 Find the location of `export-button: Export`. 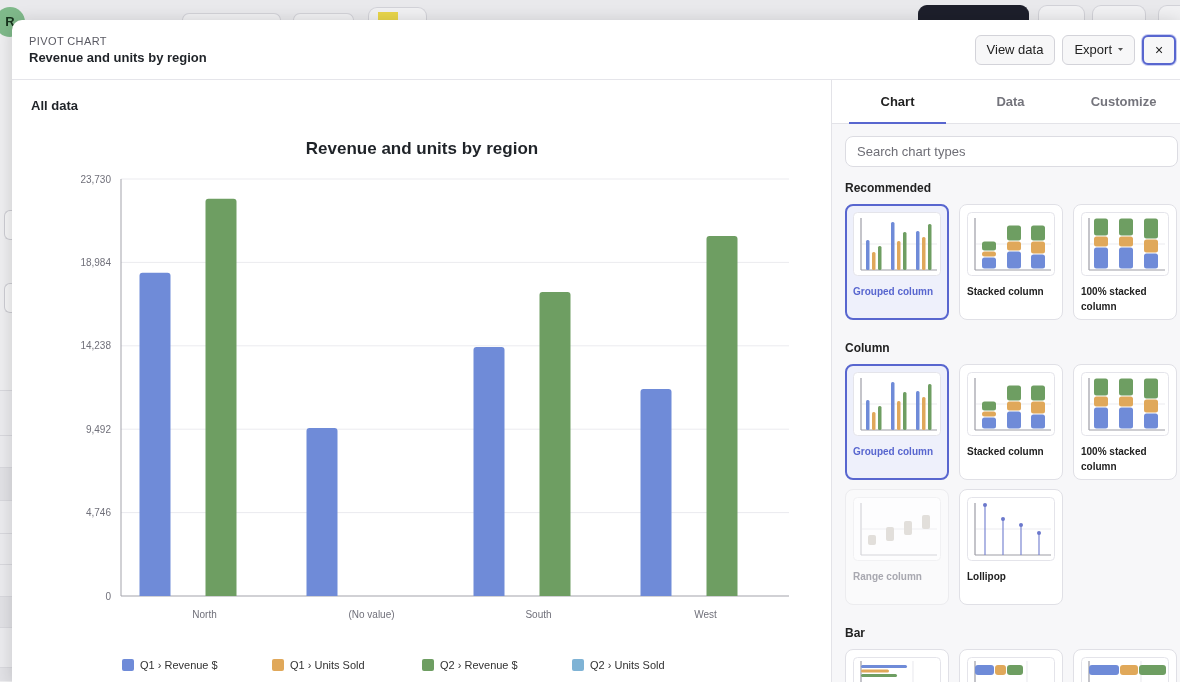

export-button: Export is located at coordinates (1098, 49).